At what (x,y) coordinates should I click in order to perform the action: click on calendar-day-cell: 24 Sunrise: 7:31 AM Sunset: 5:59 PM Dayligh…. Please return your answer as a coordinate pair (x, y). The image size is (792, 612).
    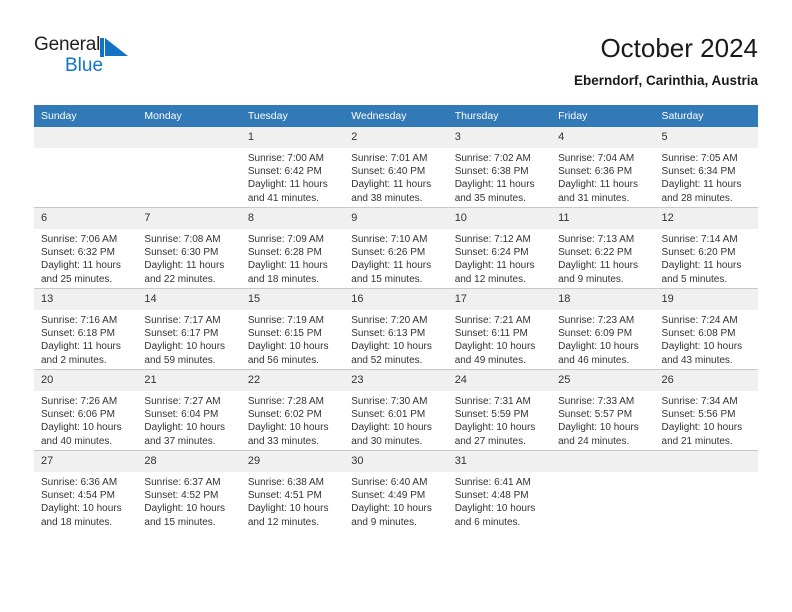
    Looking at the image, I should click on (499, 410).